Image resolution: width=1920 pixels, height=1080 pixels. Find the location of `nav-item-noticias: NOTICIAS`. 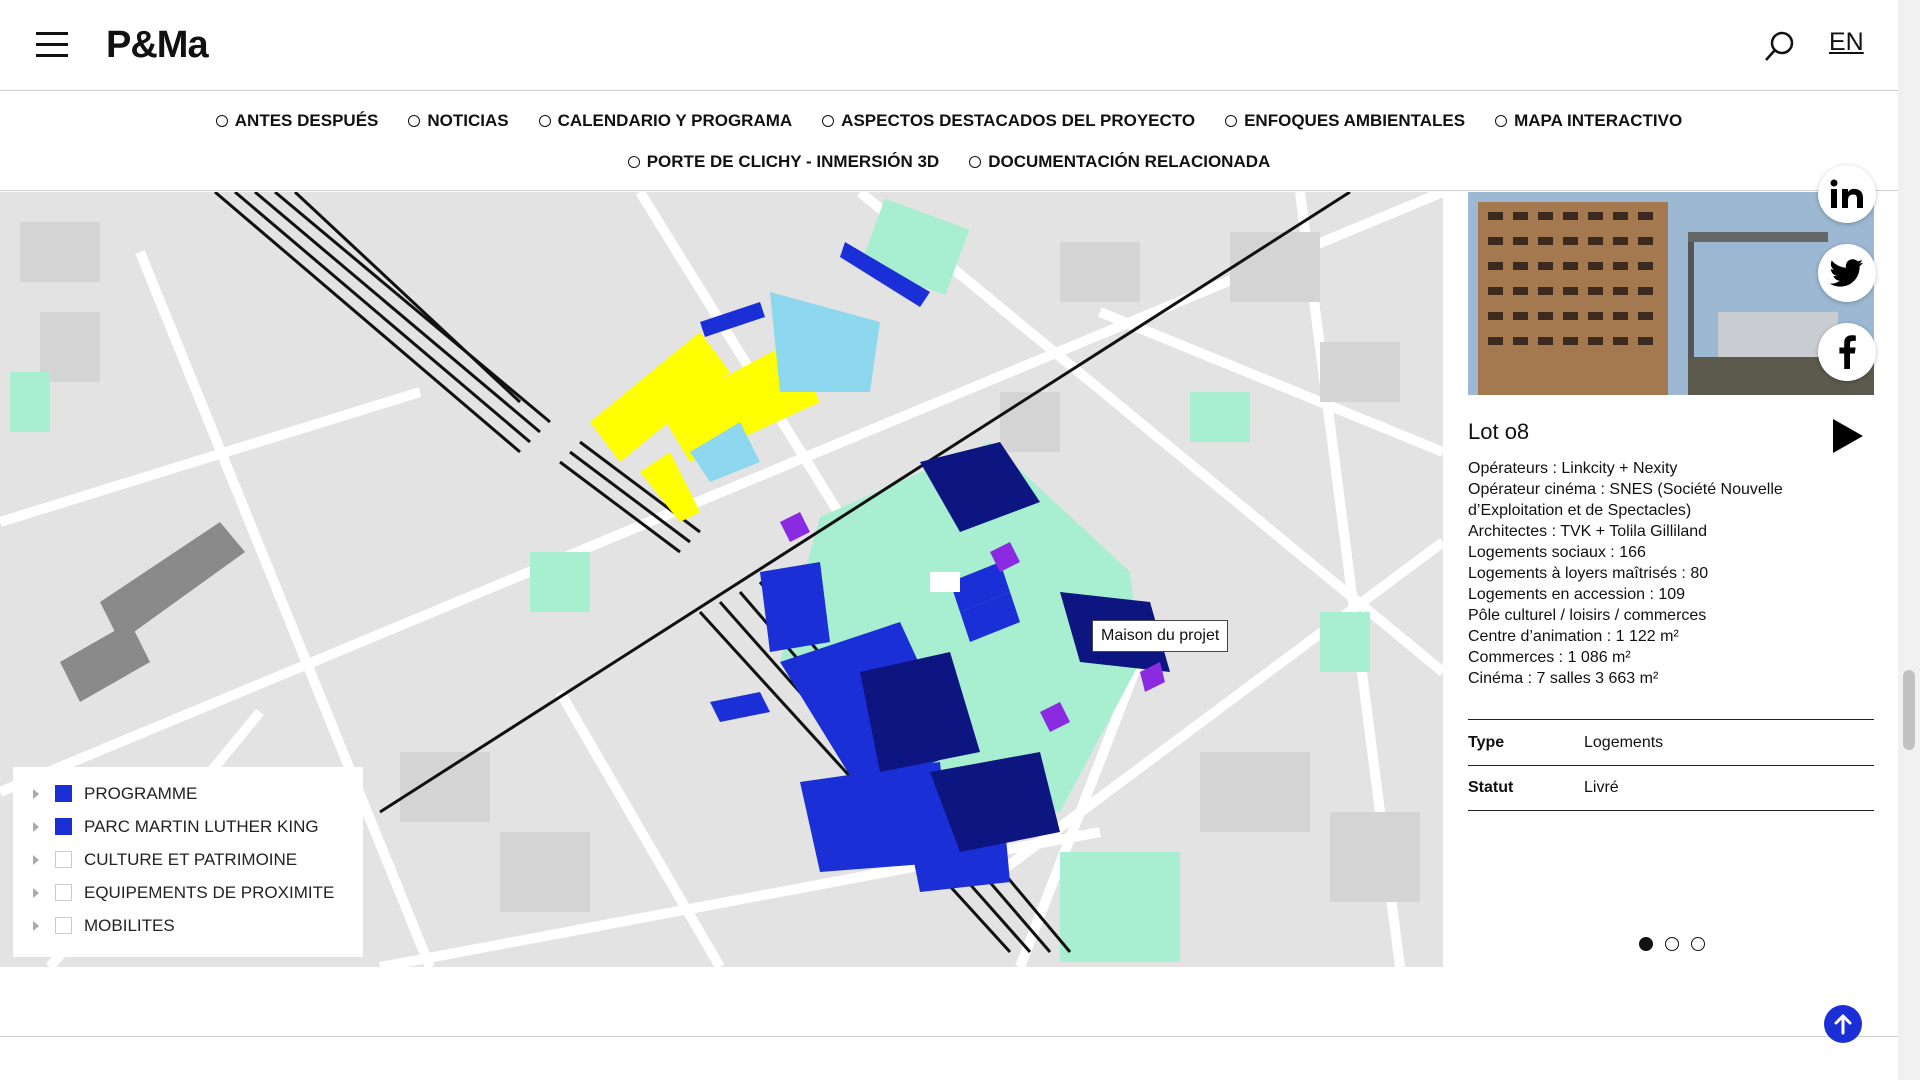

nav-item-noticias: NOTICIAS is located at coordinates (458, 121).